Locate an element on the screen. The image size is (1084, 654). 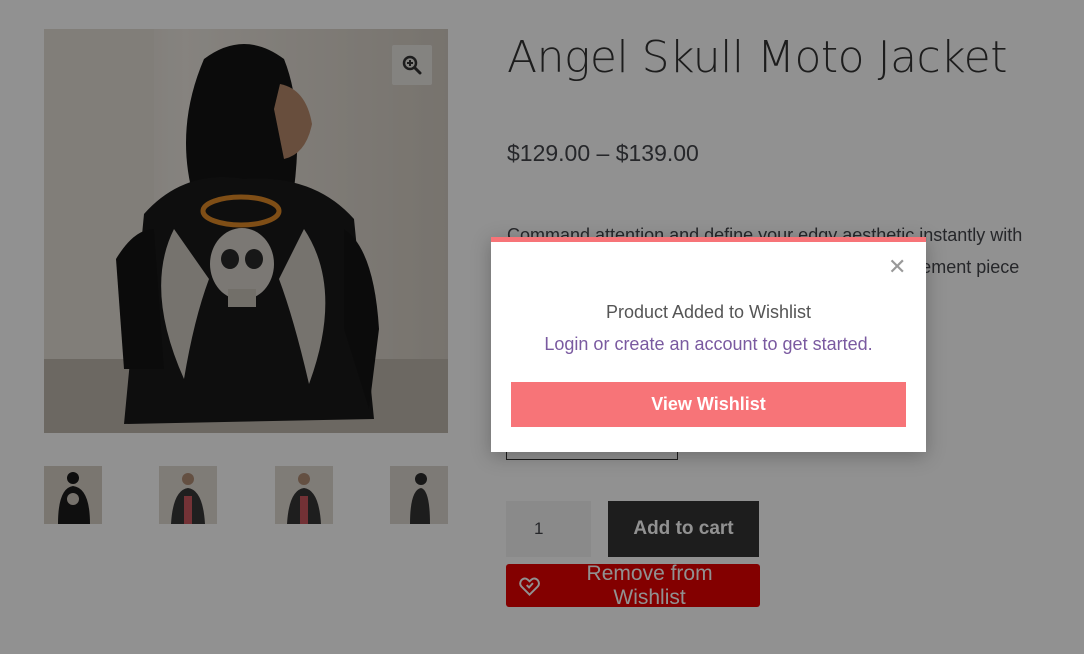
view-wishlist-button: View Wishlist is located at coordinates (708, 404).